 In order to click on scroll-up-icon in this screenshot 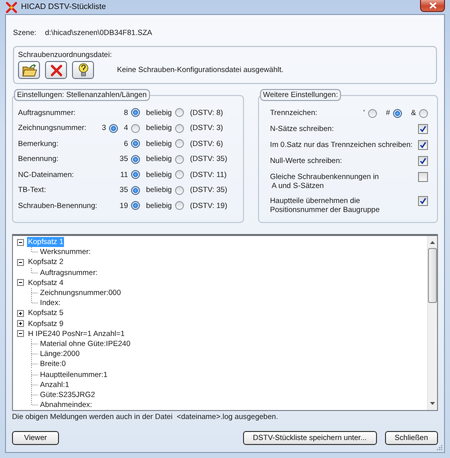, I will do `click(432, 242)`.